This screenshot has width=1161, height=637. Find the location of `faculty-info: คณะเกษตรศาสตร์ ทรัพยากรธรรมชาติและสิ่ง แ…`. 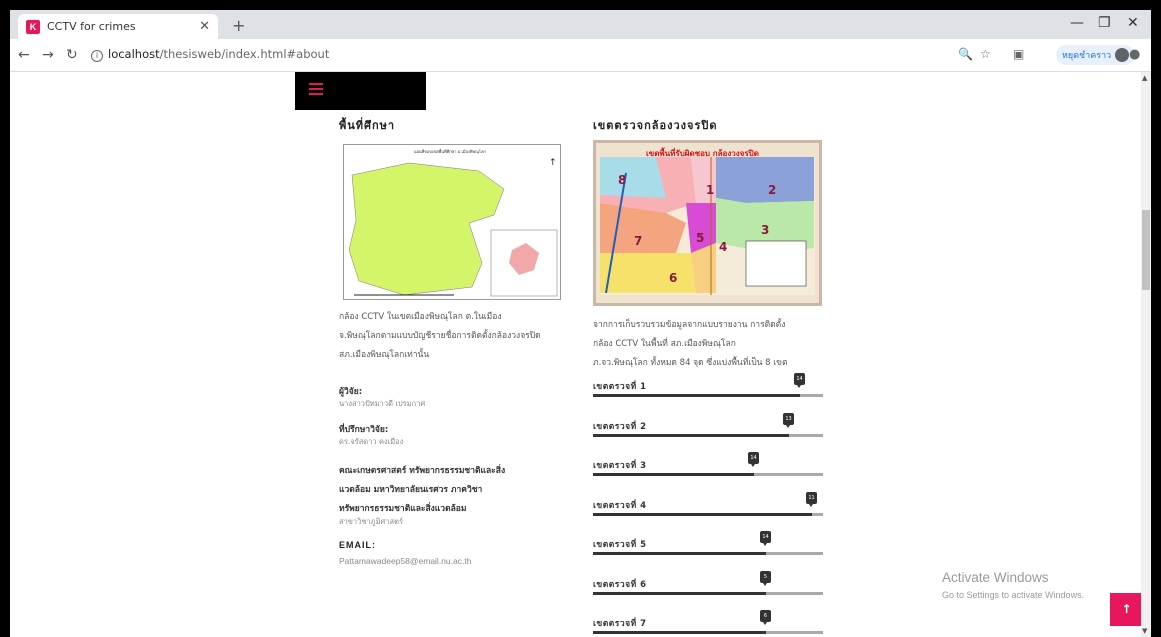

faculty-info: คณะเกษตรศาสตร์ ทรัพยากรธรรมชาติและสิ่ง แ… is located at coordinates (422, 490).